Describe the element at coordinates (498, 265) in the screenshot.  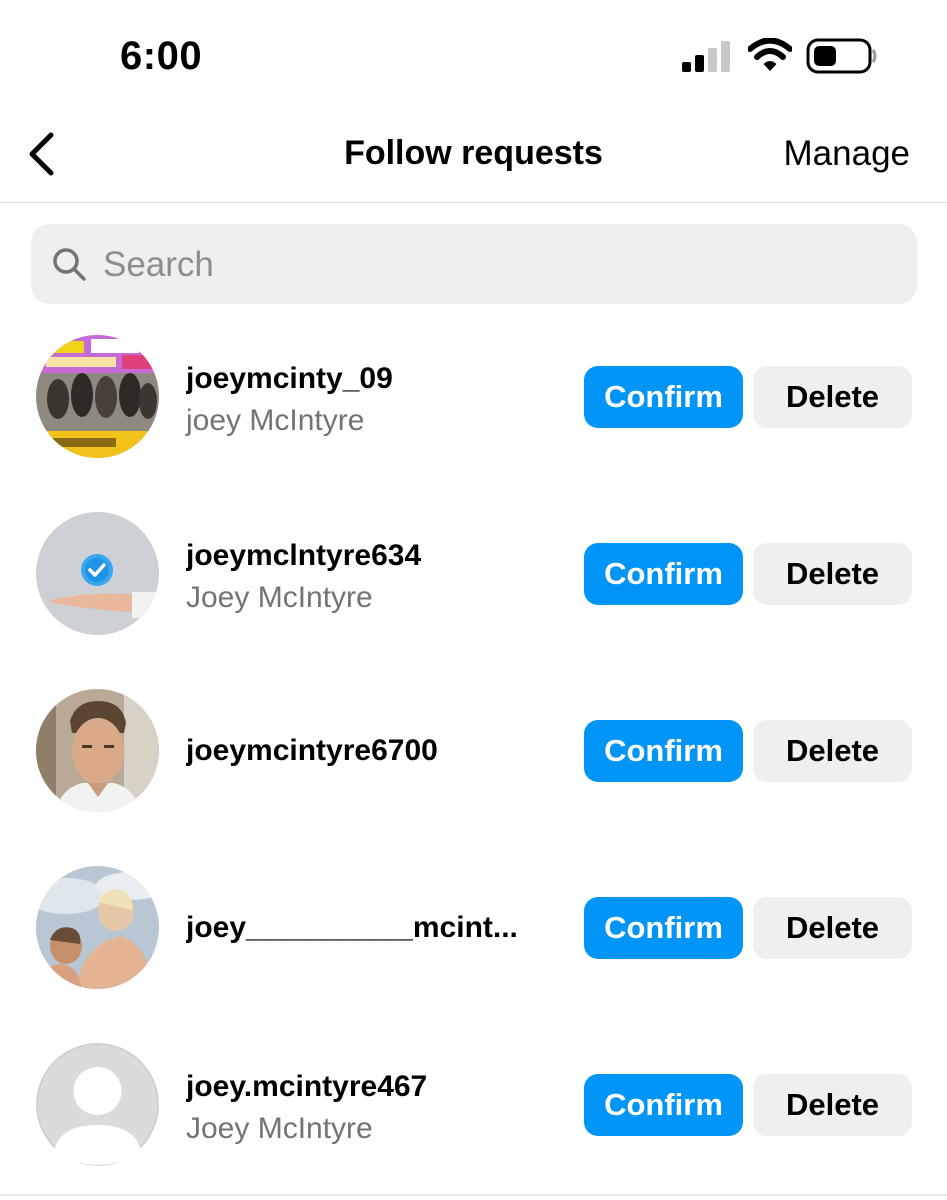
I see `search-input` at that location.